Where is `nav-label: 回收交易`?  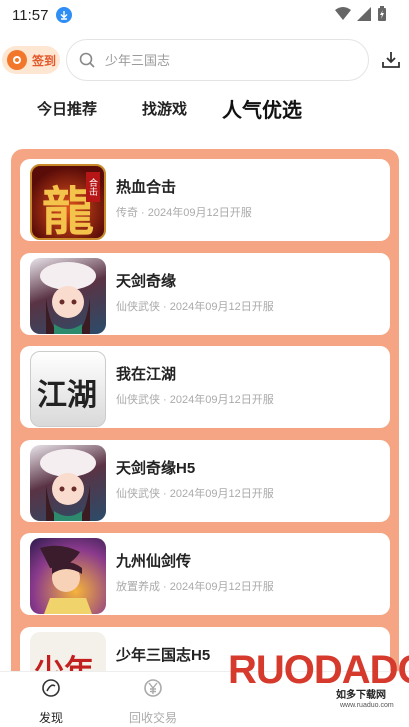
nav-label: 回收交易 is located at coordinates (152, 718).